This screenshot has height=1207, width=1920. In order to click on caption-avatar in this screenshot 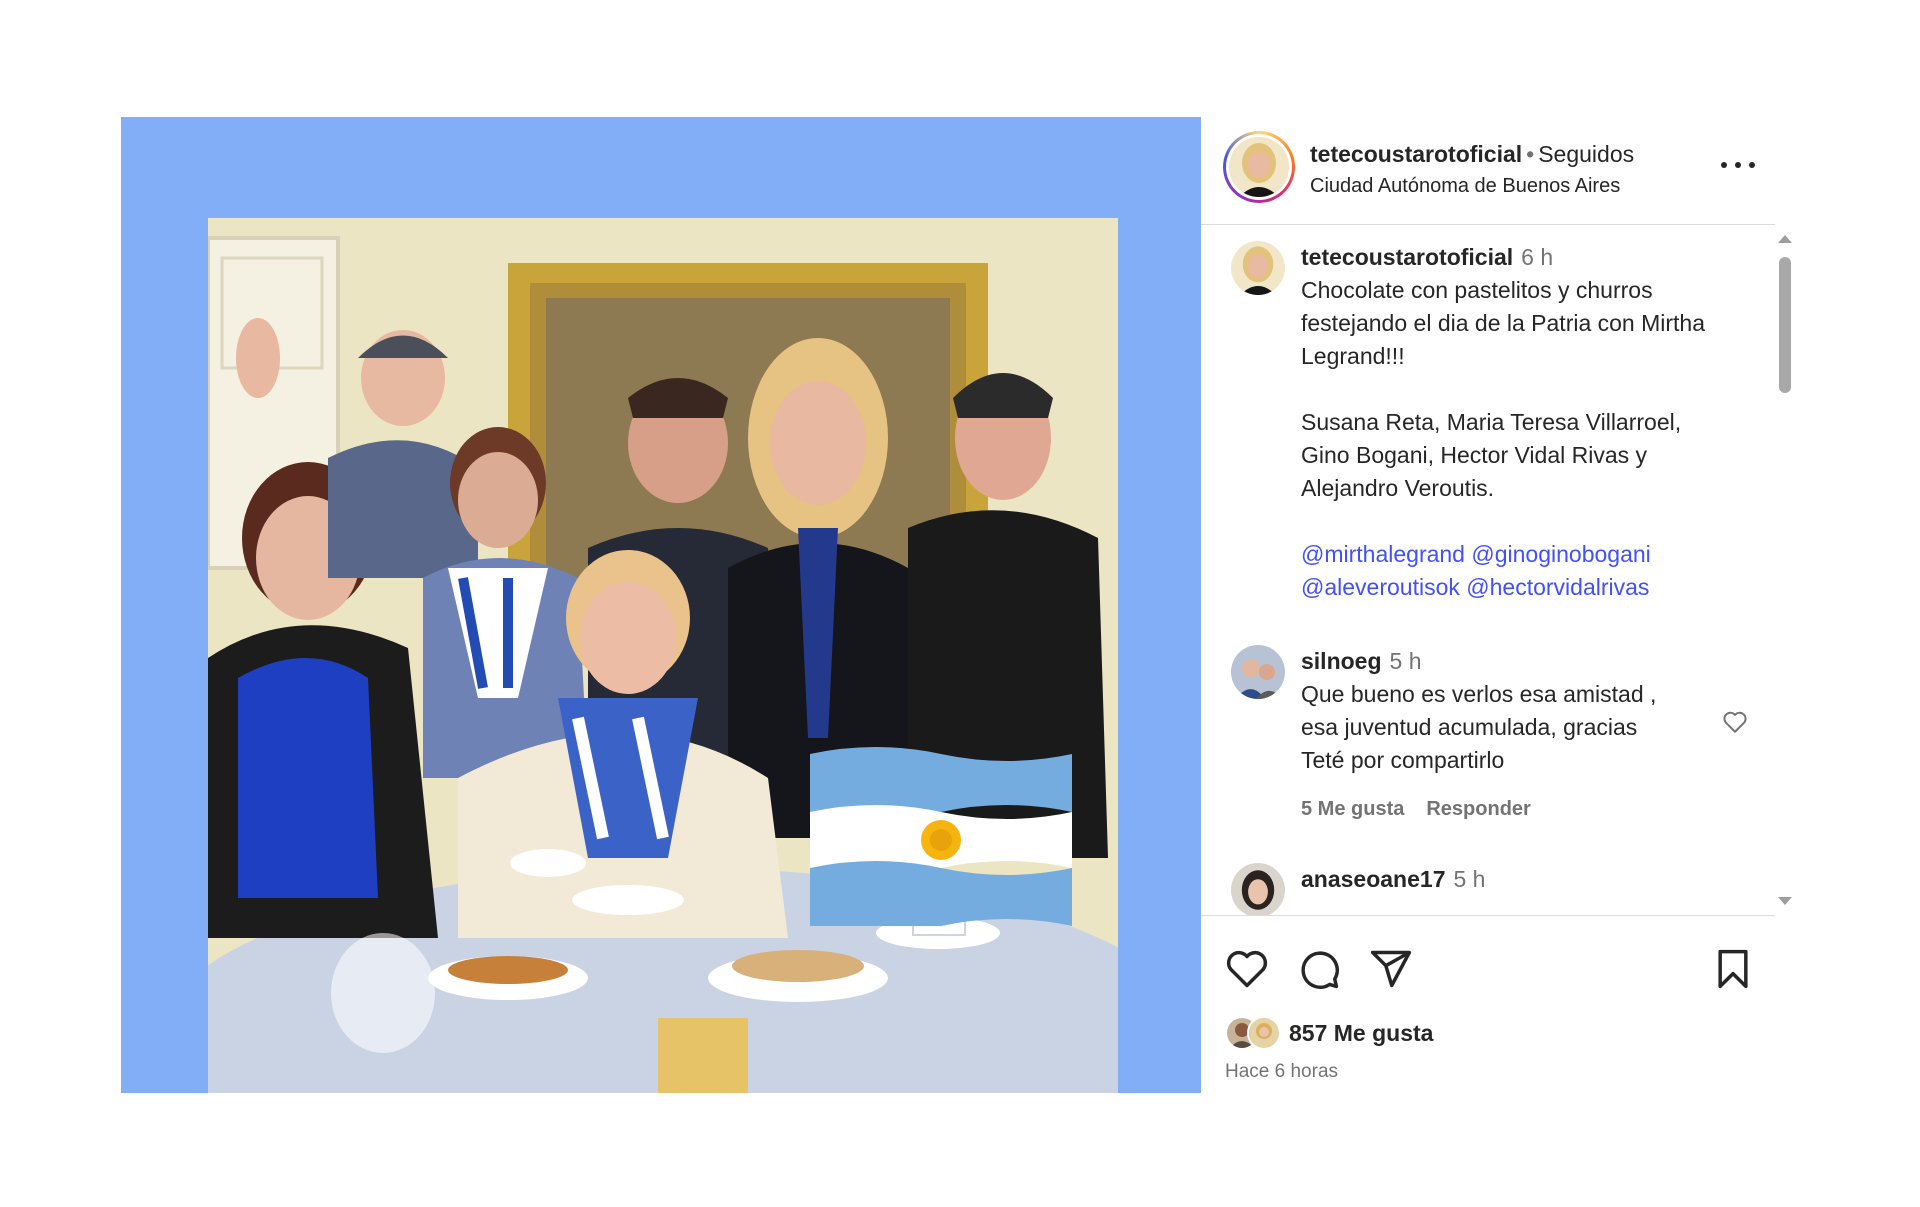, I will do `click(1258, 268)`.